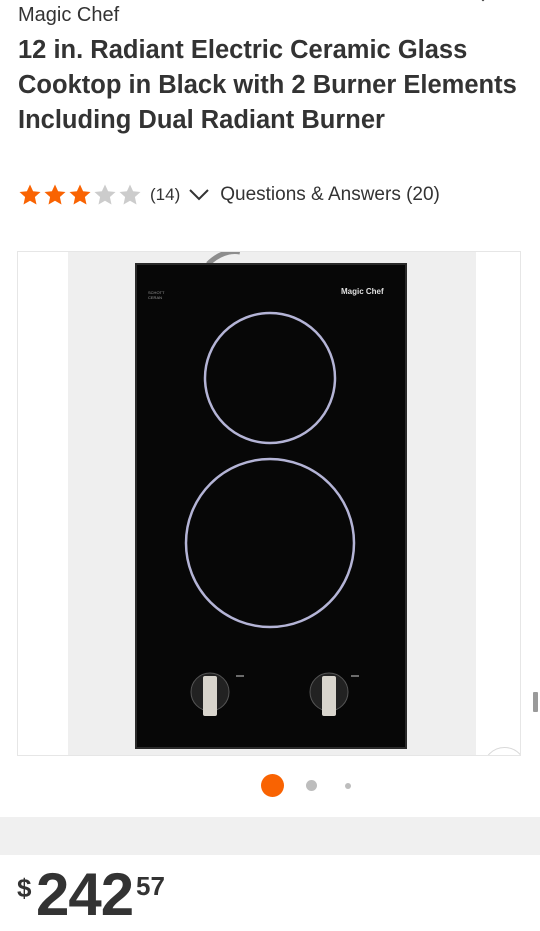 The height and width of the screenshot is (931, 540). What do you see at coordinates (24, 888) in the screenshot?
I see `price-currency: $` at bounding box center [24, 888].